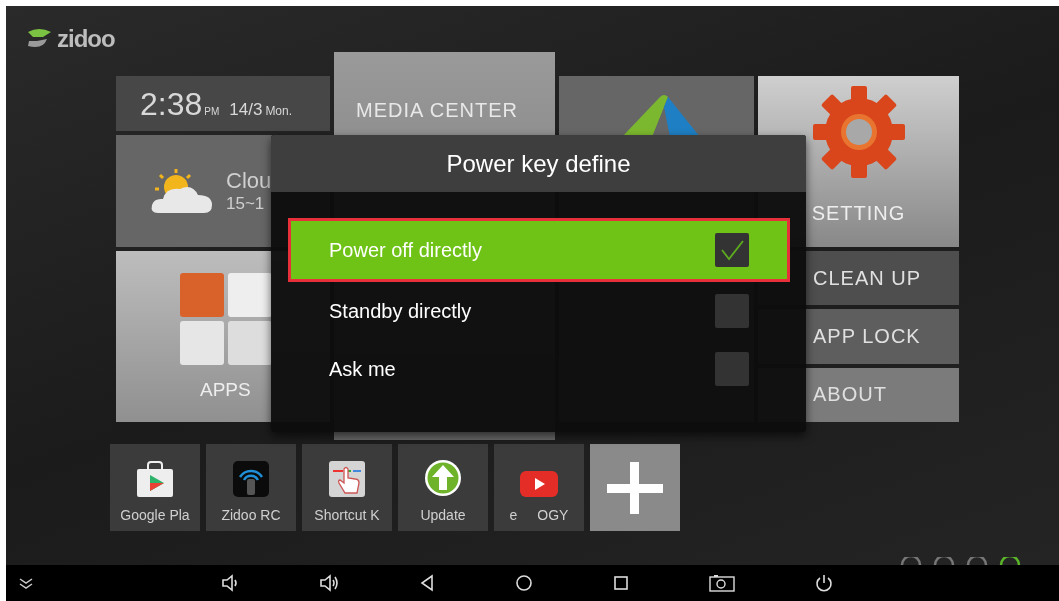 Image resolution: width=1059 pixels, height=601 pixels. What do you see at coordinates (347, 479) in the screenshot?
I see `touch-hand-icon` at bounding box center [347, 479].